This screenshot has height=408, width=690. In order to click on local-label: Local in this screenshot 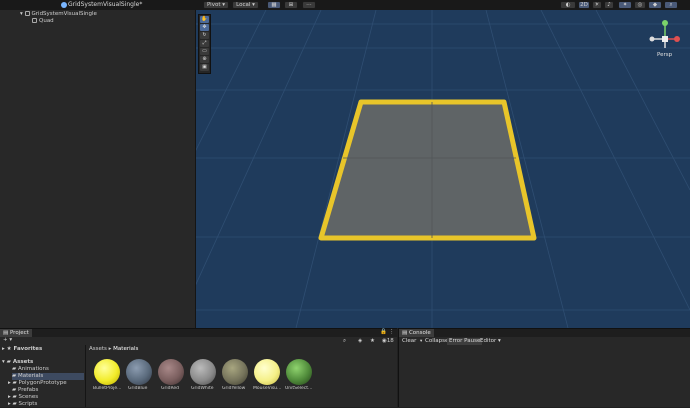, I will do `click(243, 5)`.